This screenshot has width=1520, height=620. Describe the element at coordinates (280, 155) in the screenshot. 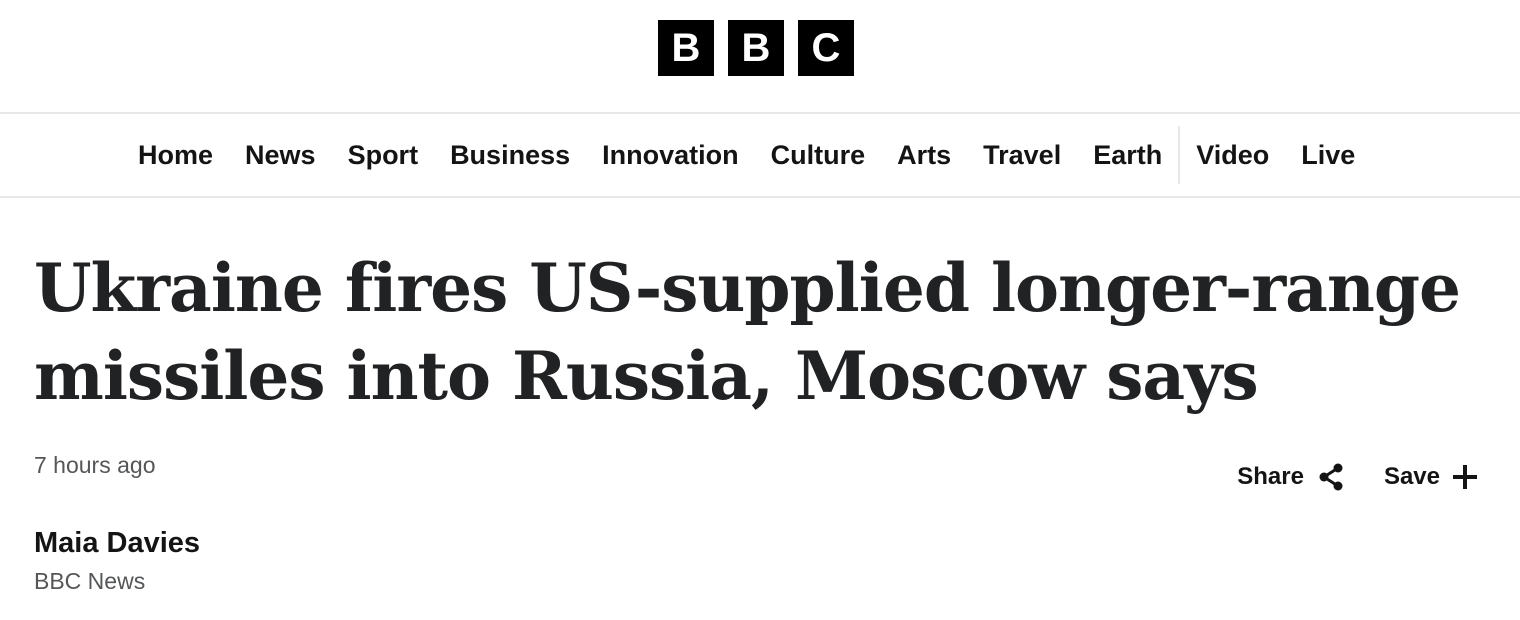

I see `nav-item-news: News` at that location.